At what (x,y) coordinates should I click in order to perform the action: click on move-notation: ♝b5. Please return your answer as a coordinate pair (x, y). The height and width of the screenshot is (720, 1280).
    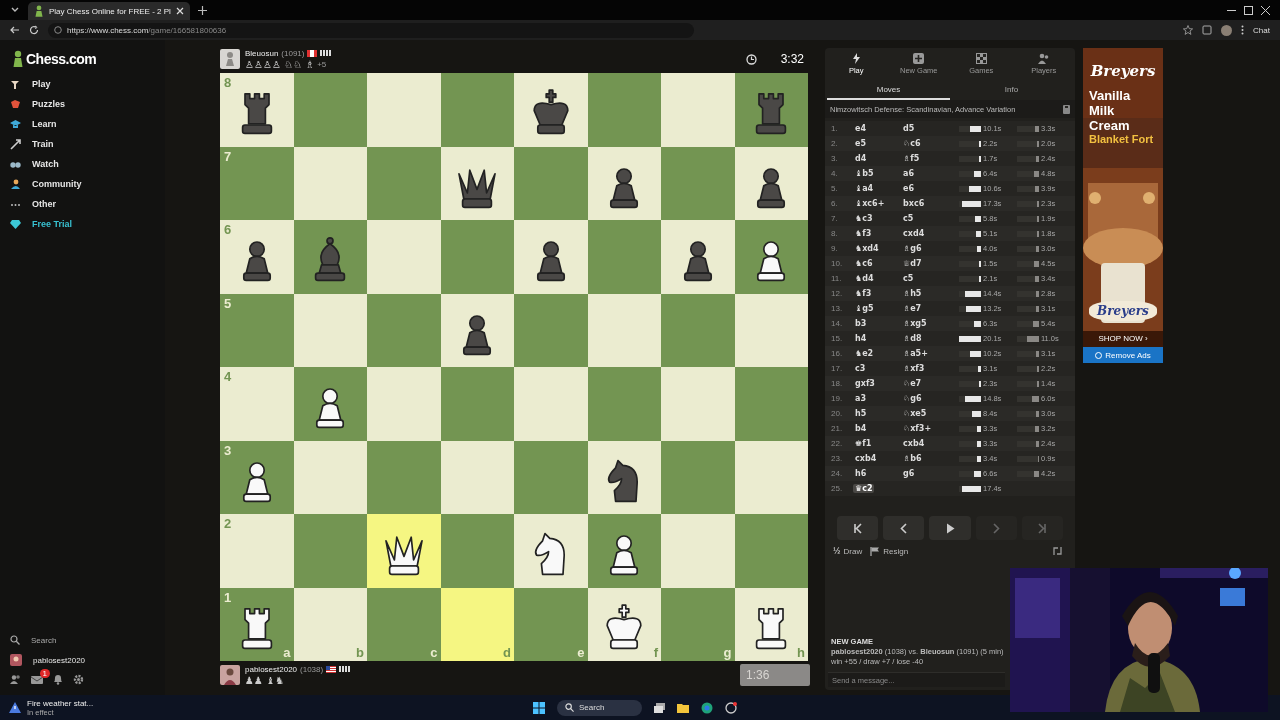
    Looking at the image, I should click on (864, 173).